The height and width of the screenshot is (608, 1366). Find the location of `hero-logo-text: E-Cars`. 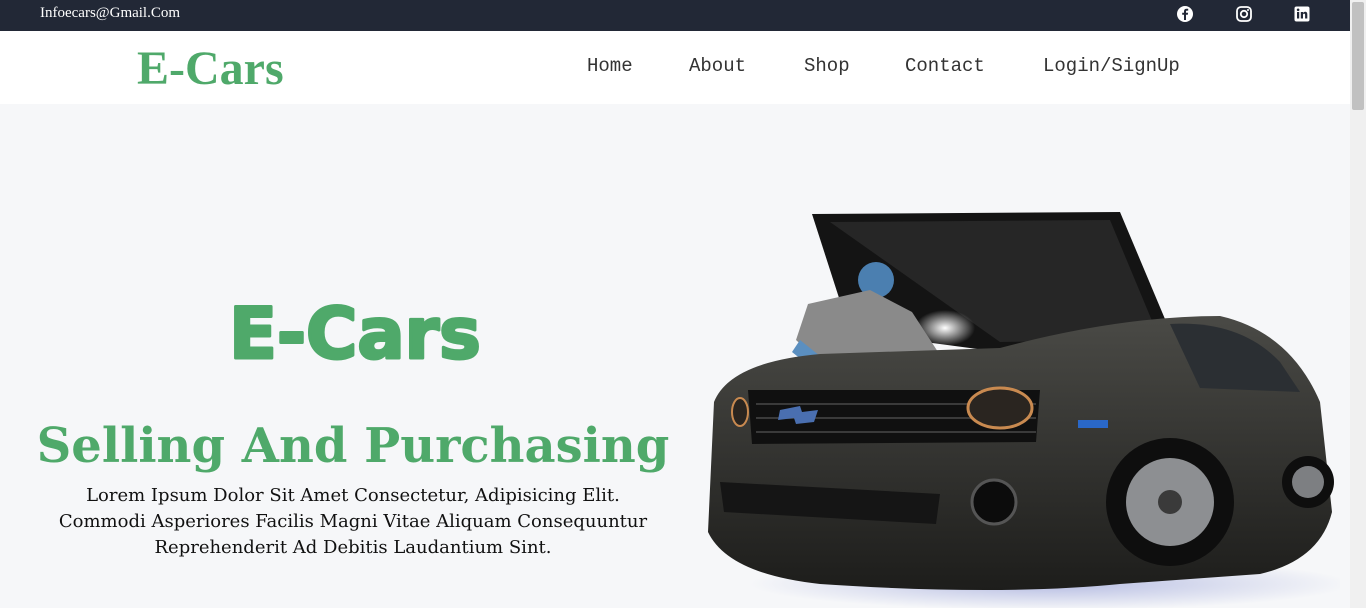

hero-logo-text: E-Cars is located at coordinates (355, 332).